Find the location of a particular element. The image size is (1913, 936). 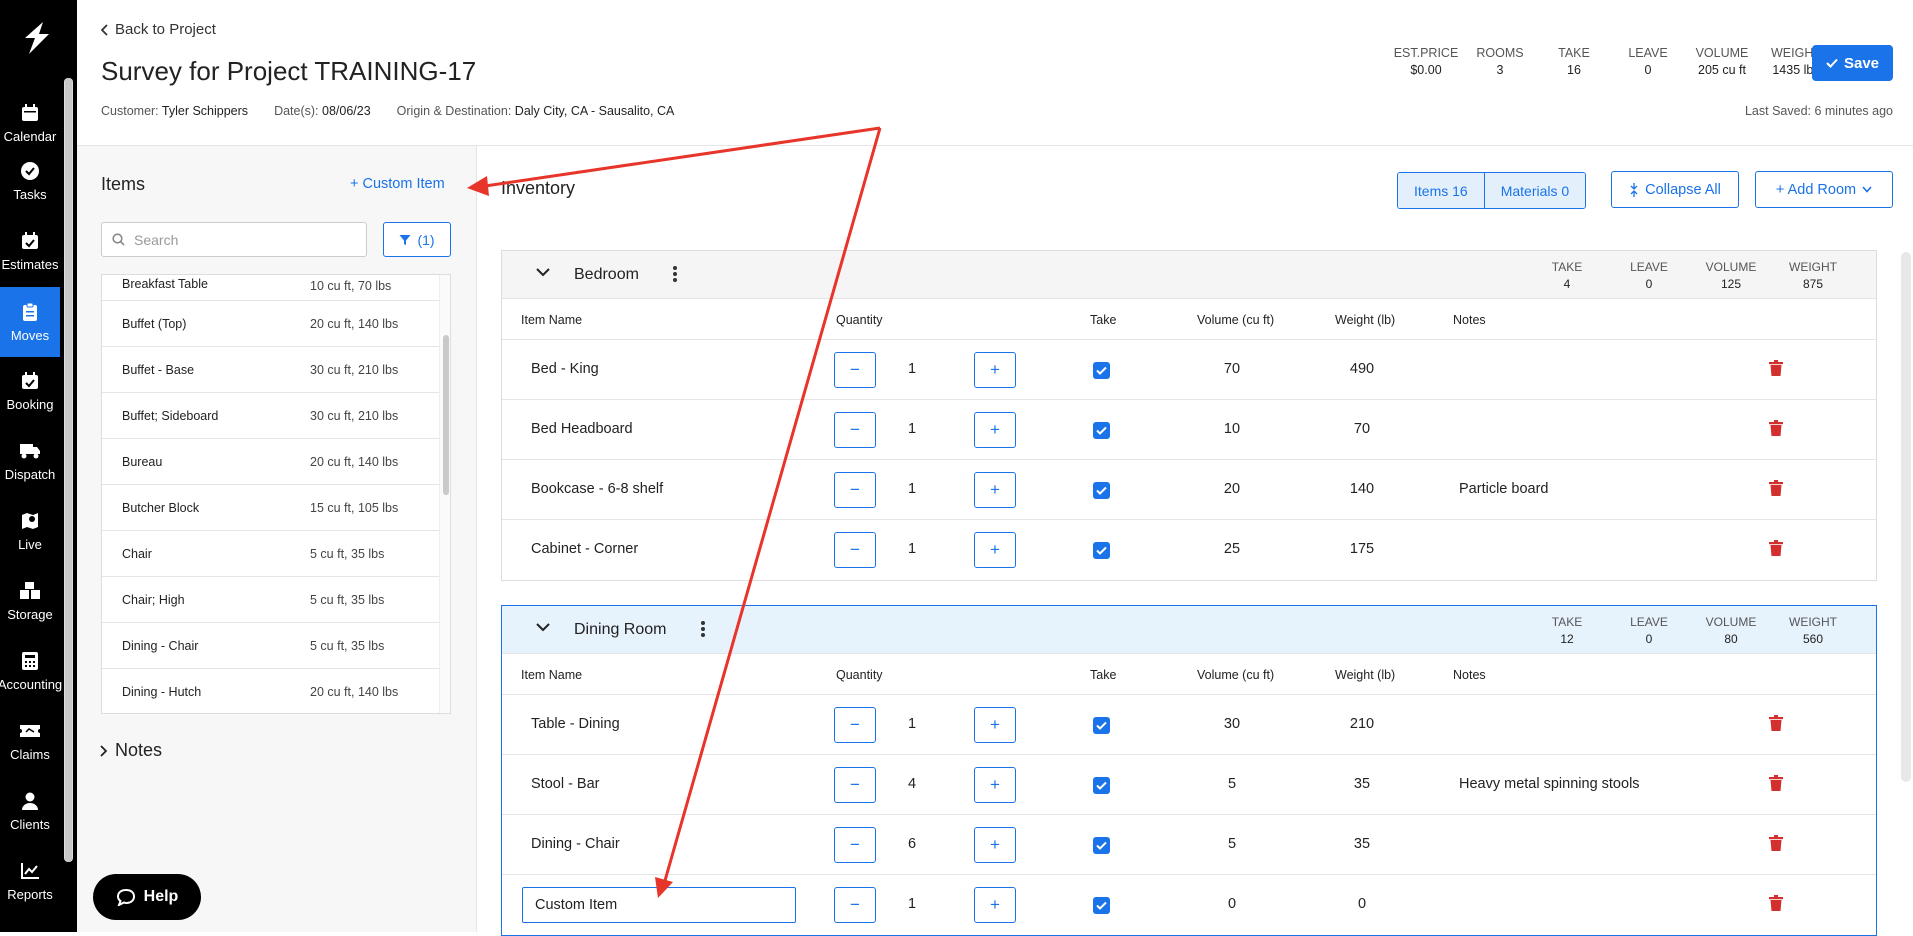

nav-item-reports: Reports is located at coordinates (30, 881).